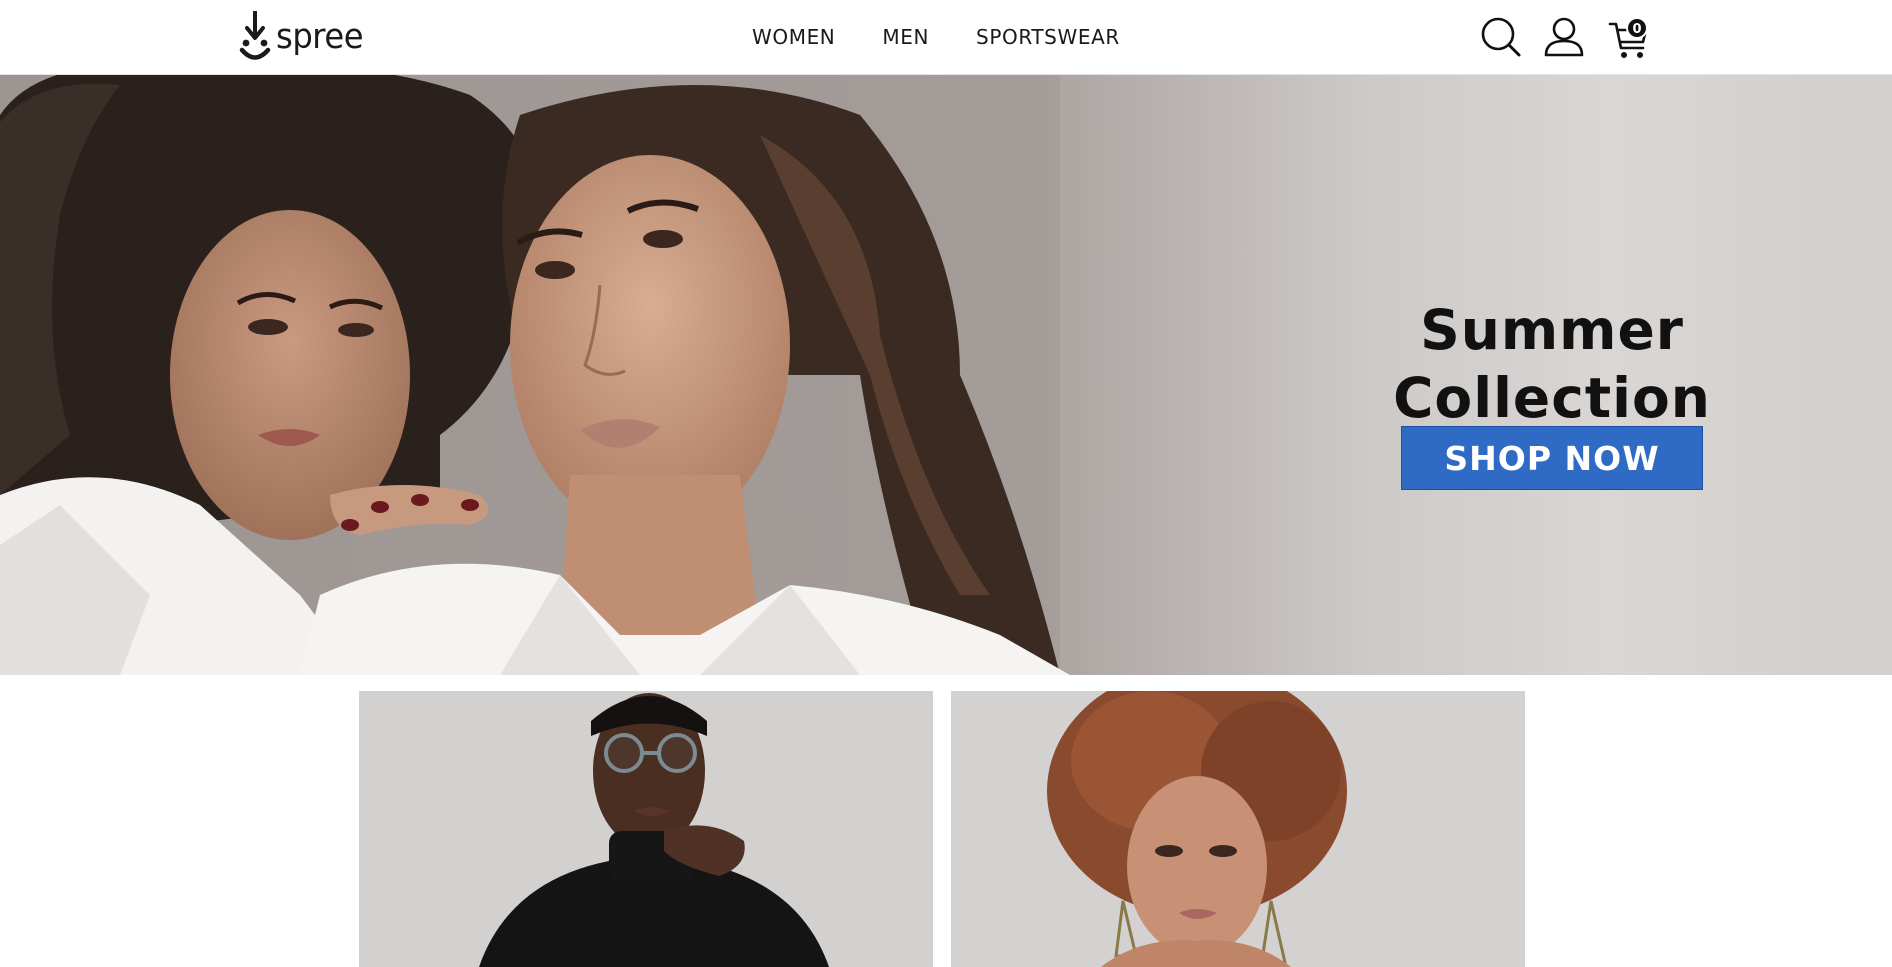 This screenshot has height=967, width=1892. Describe the element at coordinates (1637, 28) in the screenshot. I see `cart-count-badge: 0` at that location.